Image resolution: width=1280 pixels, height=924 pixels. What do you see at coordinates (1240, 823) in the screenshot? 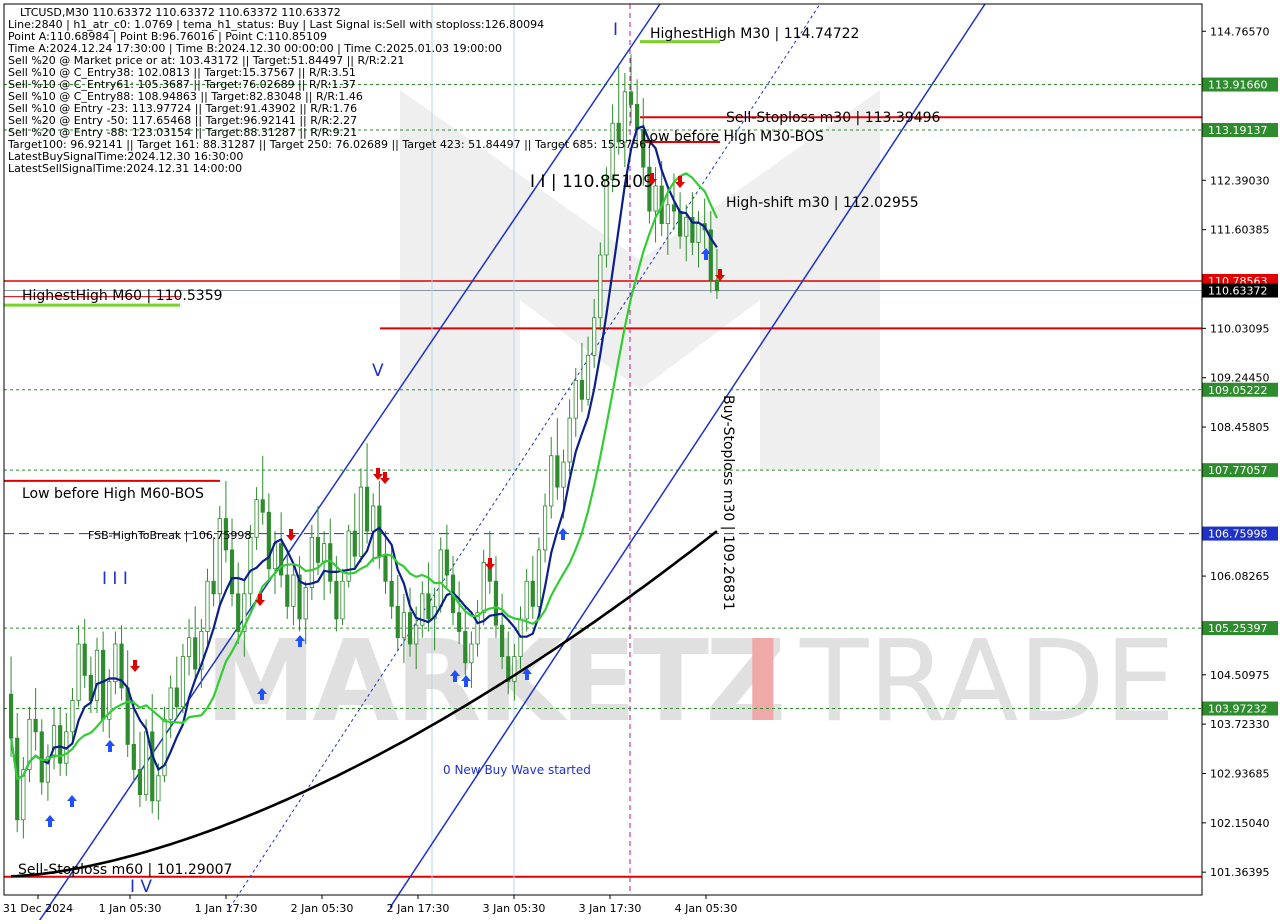
I see `y-tick-label: 102.15040` at bounding box center [1240, 823].